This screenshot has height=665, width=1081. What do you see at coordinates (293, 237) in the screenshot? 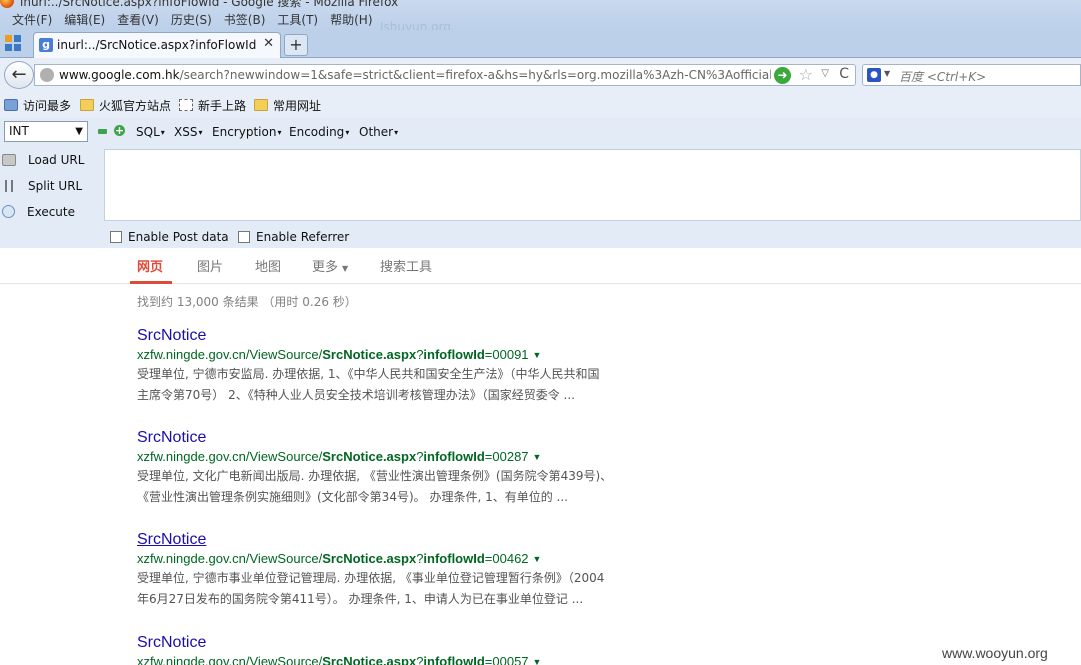
I see `enable-referrer-checkbox: Enable Referrer` at bounding box center [293, 237].